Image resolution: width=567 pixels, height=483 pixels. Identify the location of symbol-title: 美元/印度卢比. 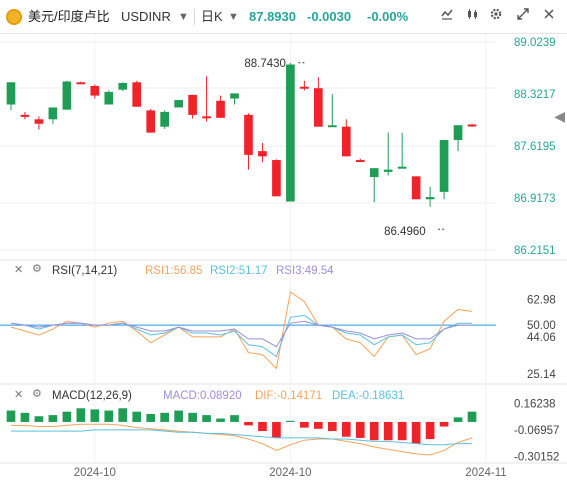
(69, 17).